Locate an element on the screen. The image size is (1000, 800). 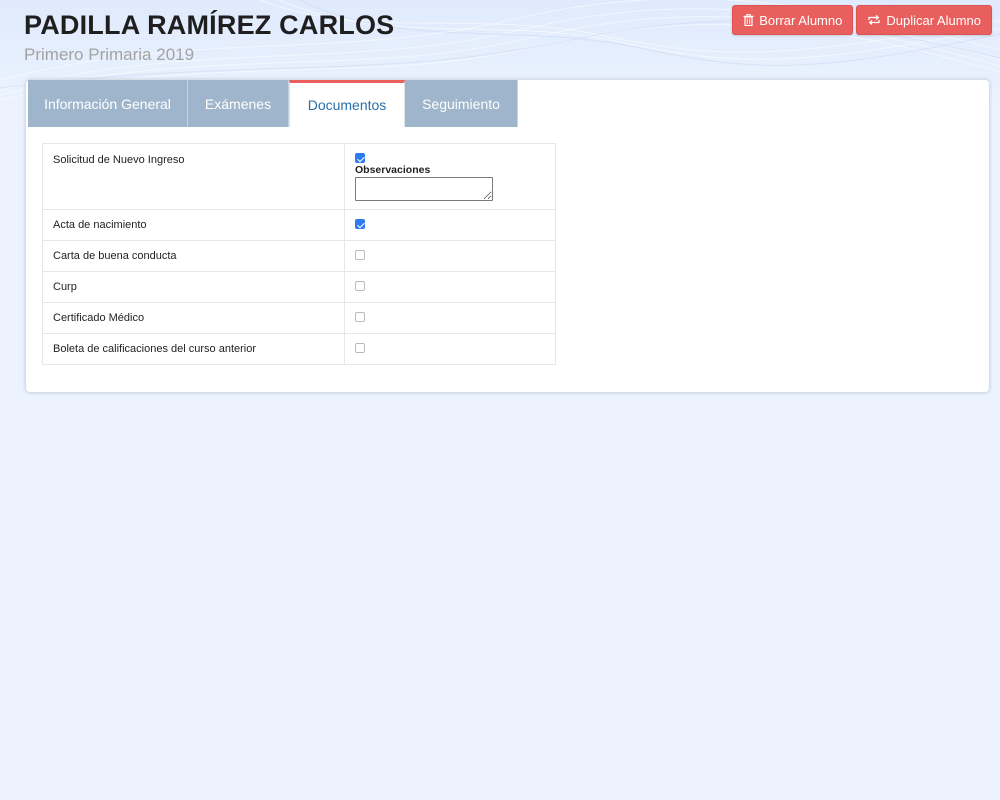
trash-icon is located at coordinates (748, 20).